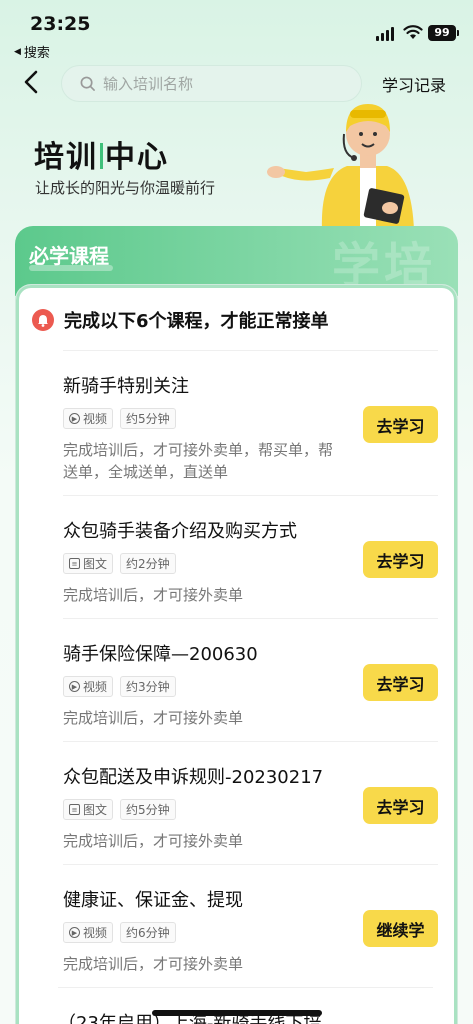 This screenshot has height=1024, width=473. What do you see at coordinates (413, 32) in the screenshot?
I see `wifi-icon` at bounding box center [413, 32].